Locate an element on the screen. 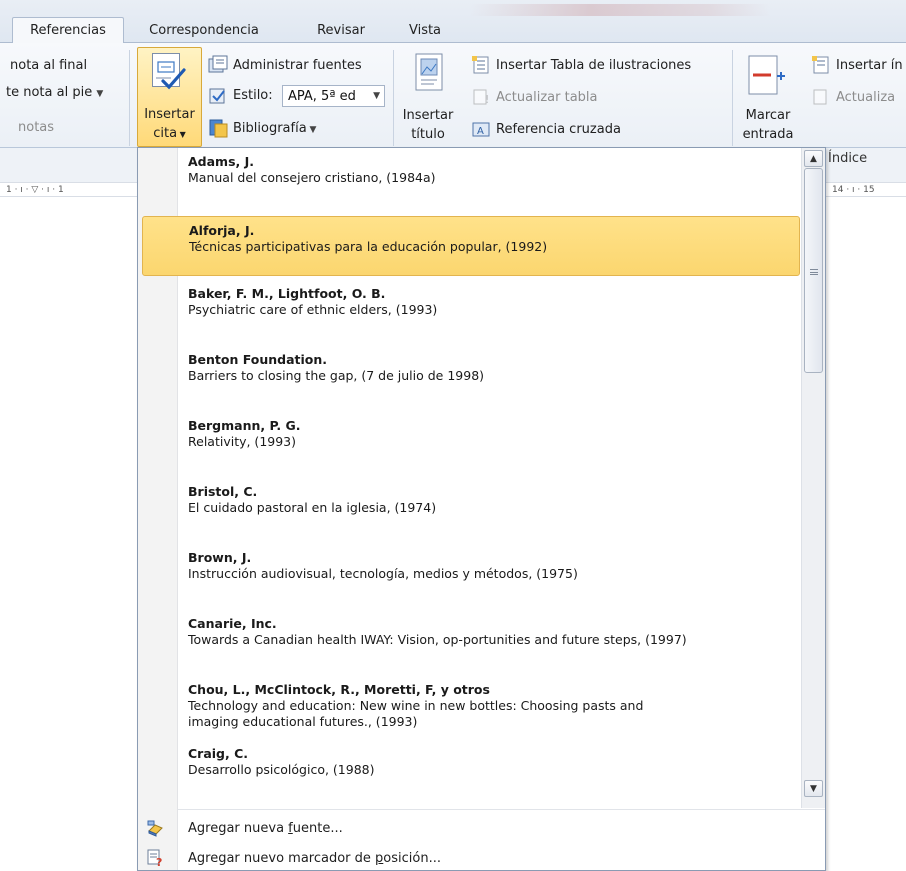 Image resolution: width=906 pixels, height=871 pixels. citation-author: Adams, J. is located at coordinates (221, 161).